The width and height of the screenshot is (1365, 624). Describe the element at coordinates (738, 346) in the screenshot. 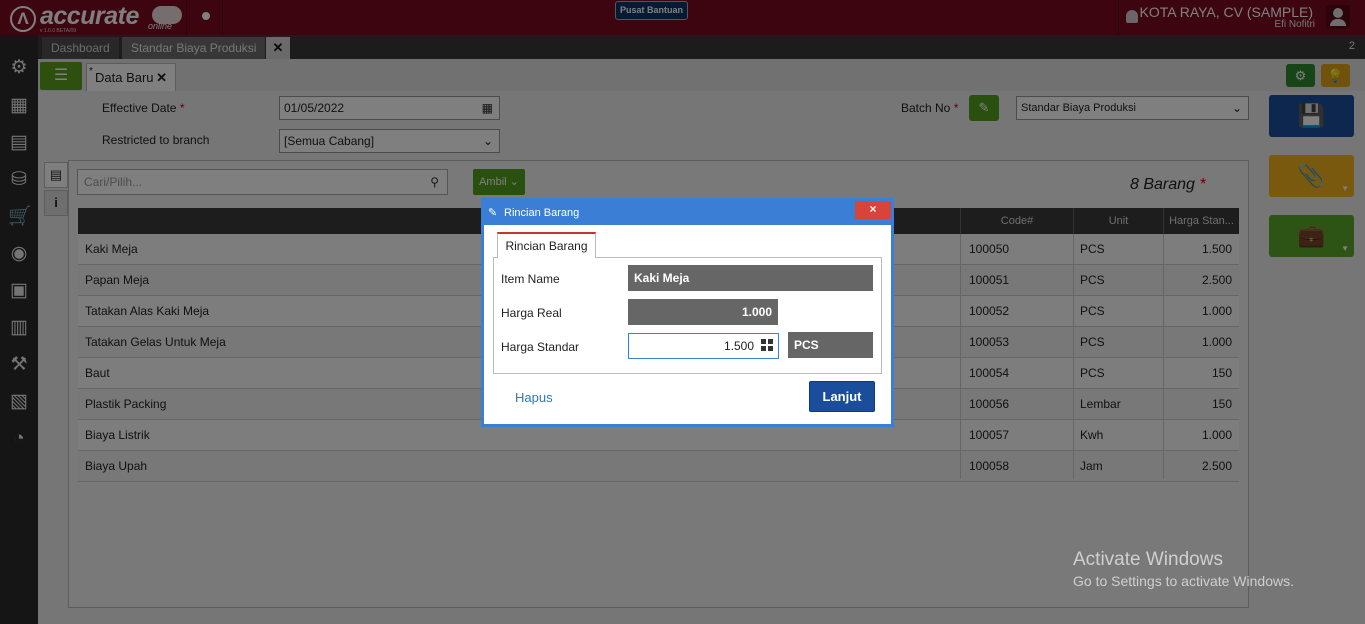

I see `harga-standar-value: 1.500` at that location.